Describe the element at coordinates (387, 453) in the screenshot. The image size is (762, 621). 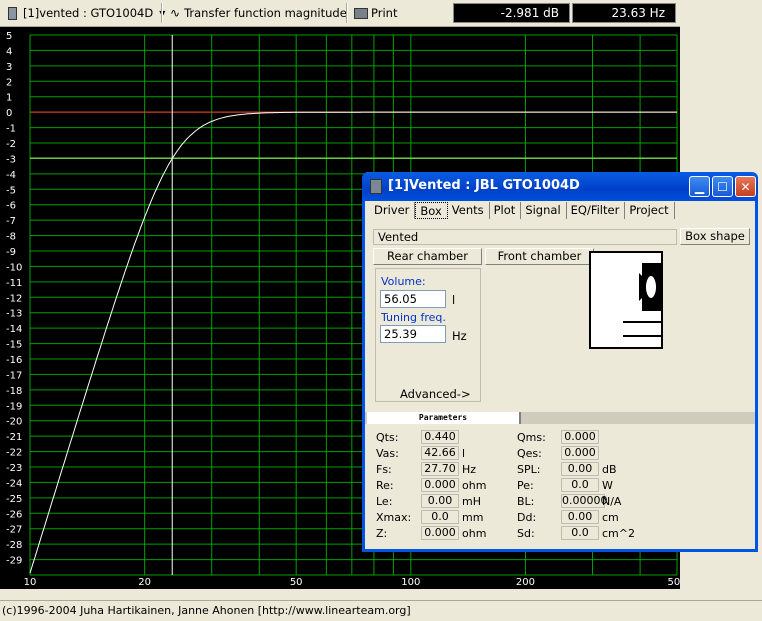
I see `param-label: Vas:` at that location.